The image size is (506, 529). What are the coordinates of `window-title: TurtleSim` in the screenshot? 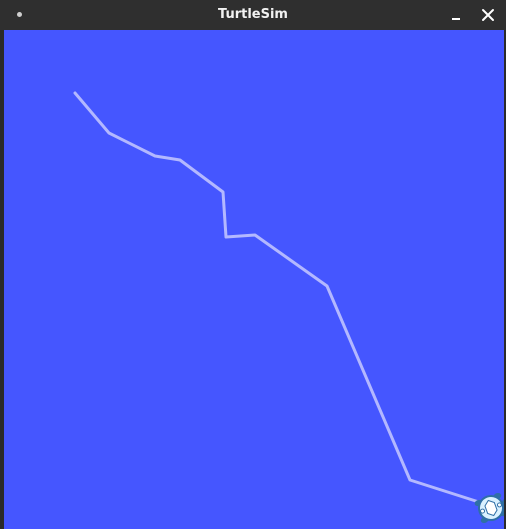 It's located at (253, 14).